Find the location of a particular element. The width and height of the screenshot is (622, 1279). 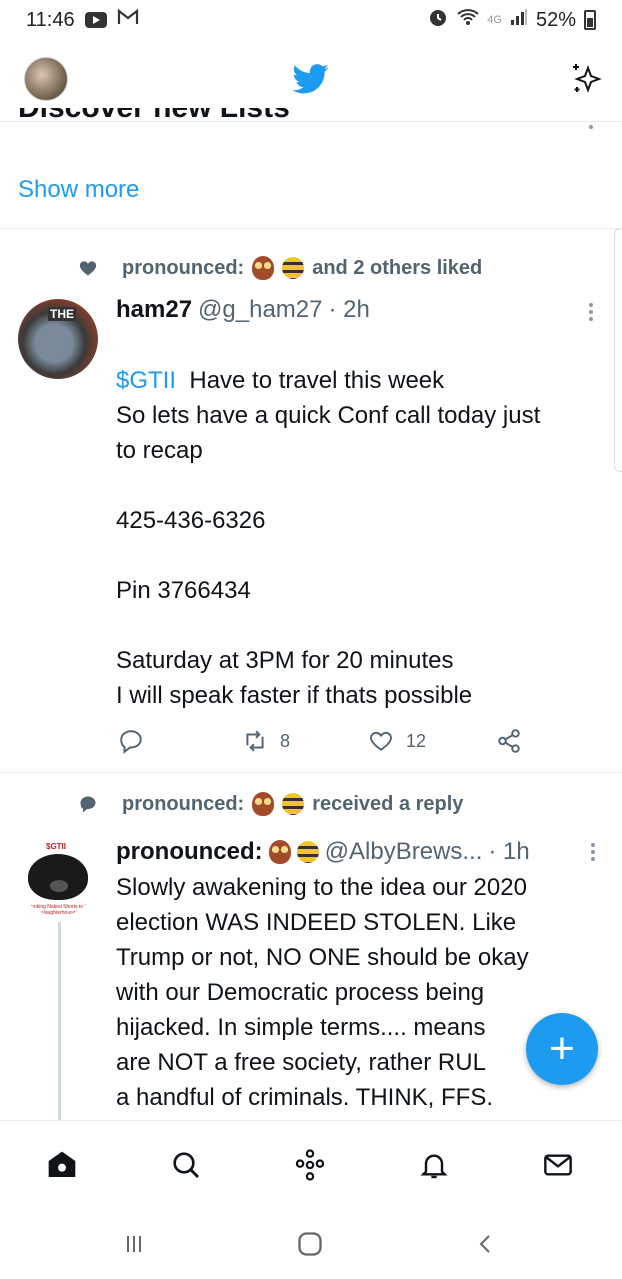

spaces-icon is located at coordinates (310, 1165).